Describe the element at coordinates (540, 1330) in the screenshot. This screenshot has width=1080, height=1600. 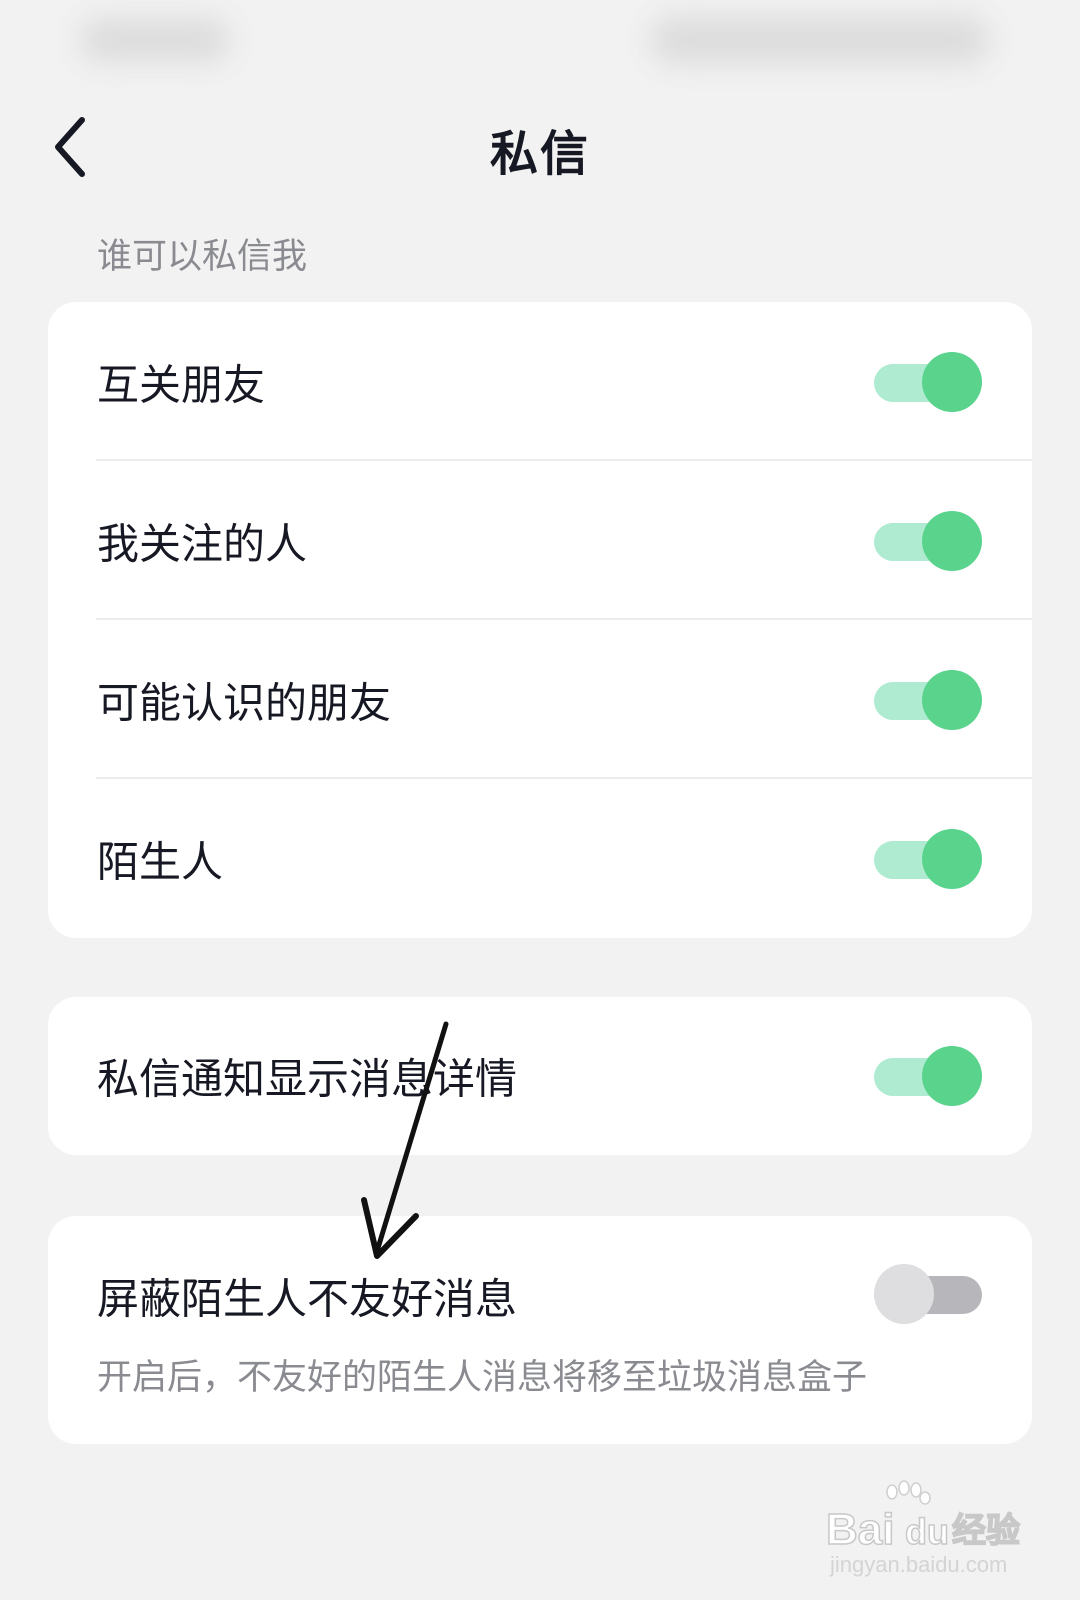
I see `block-card: 屏蔽陌生人不友好消息 开启后，不友好的陌生人消息将移至垃圾消息盒子` at that location.